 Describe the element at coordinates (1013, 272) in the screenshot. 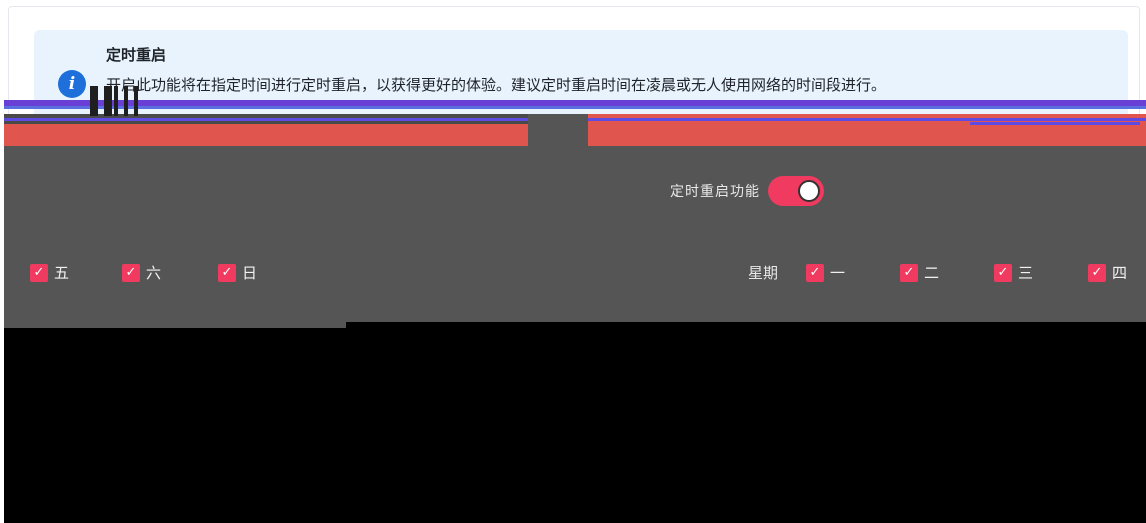

I see `day-checkbox-wed: ✓ 三` at that location.